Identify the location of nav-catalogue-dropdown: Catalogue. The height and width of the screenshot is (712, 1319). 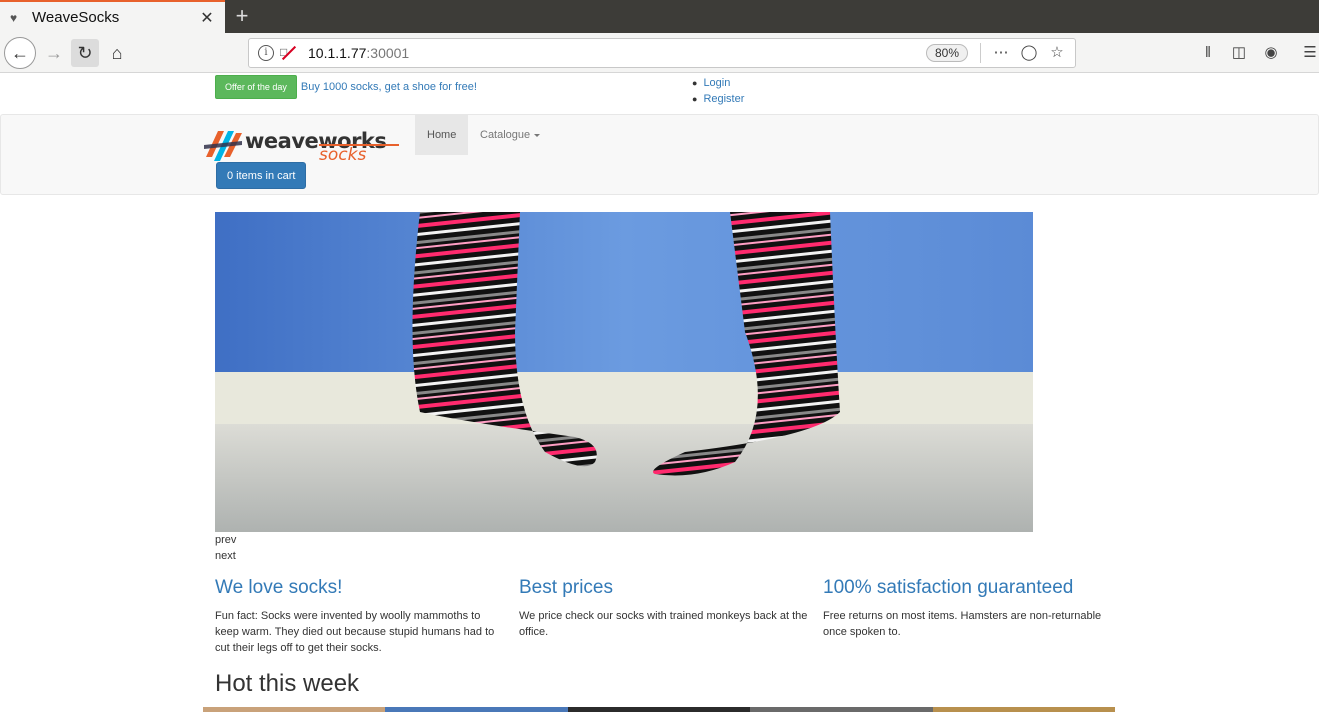
(510, 135).